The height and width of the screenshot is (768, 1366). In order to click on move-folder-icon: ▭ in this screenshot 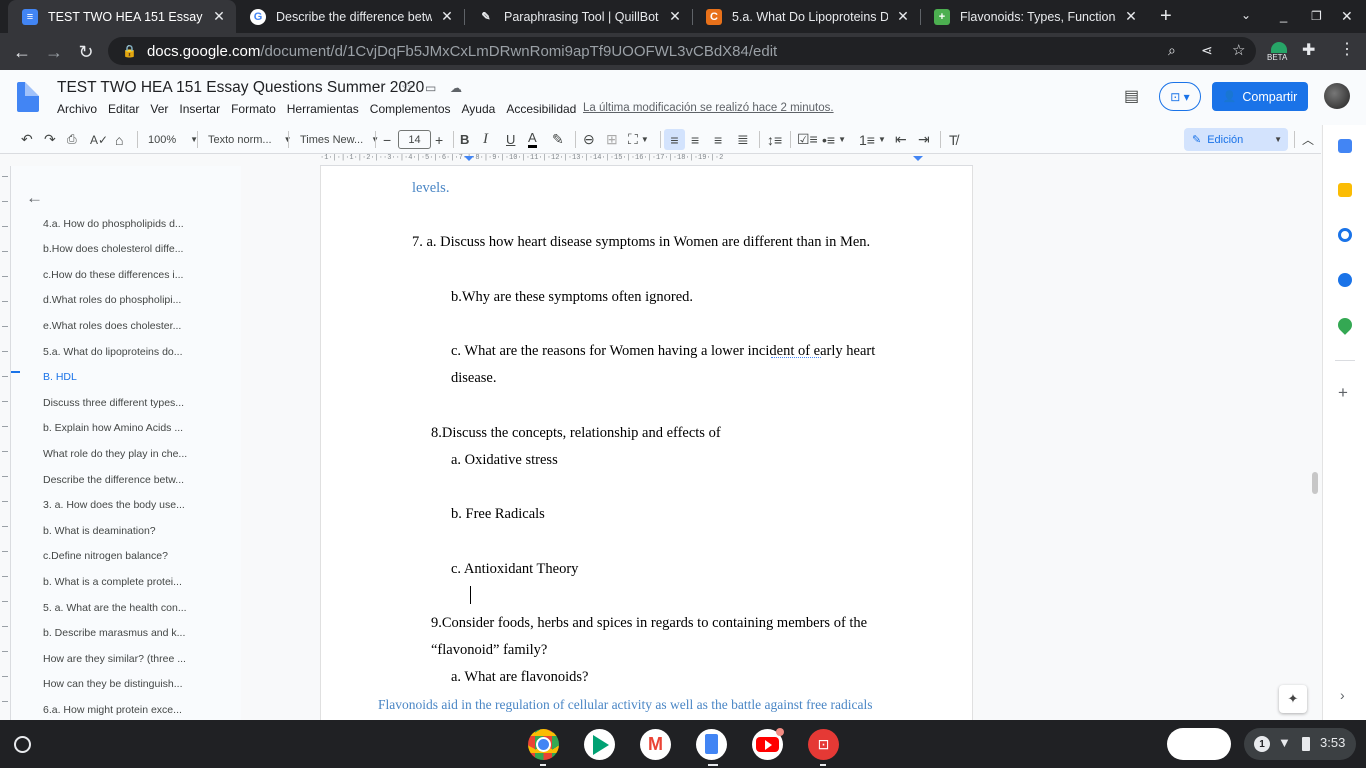, I will do `click(430, 88)`.